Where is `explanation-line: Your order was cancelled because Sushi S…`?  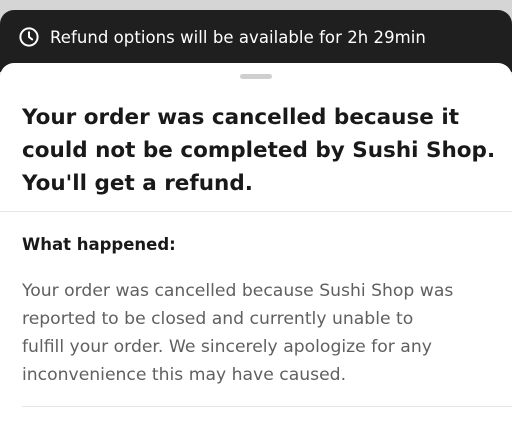
explanation-line: Your order was cancelled because Sushi S… is located at coordinates (238, 291).